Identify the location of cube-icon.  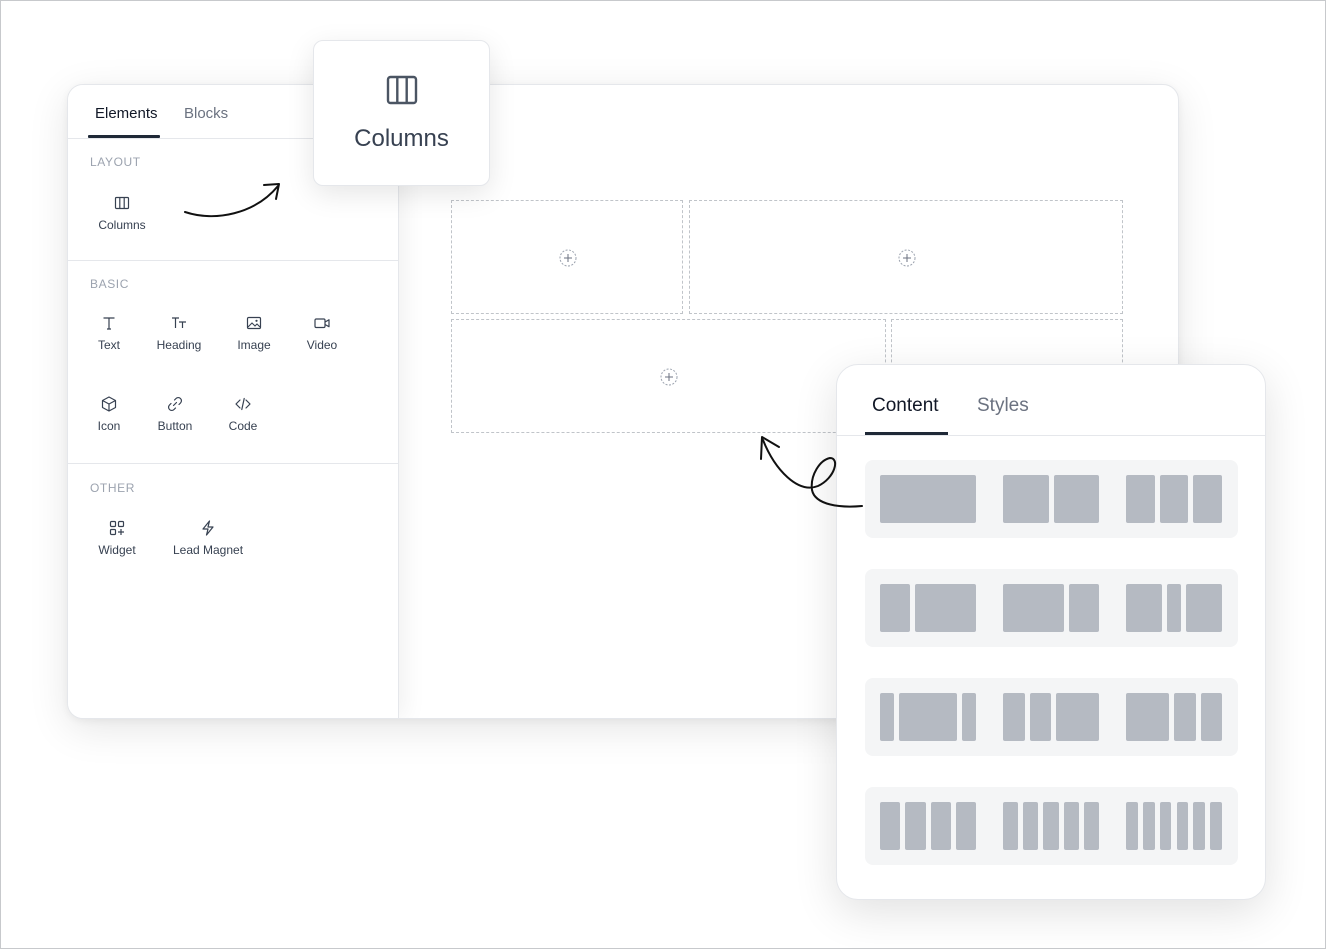
(109, 404).